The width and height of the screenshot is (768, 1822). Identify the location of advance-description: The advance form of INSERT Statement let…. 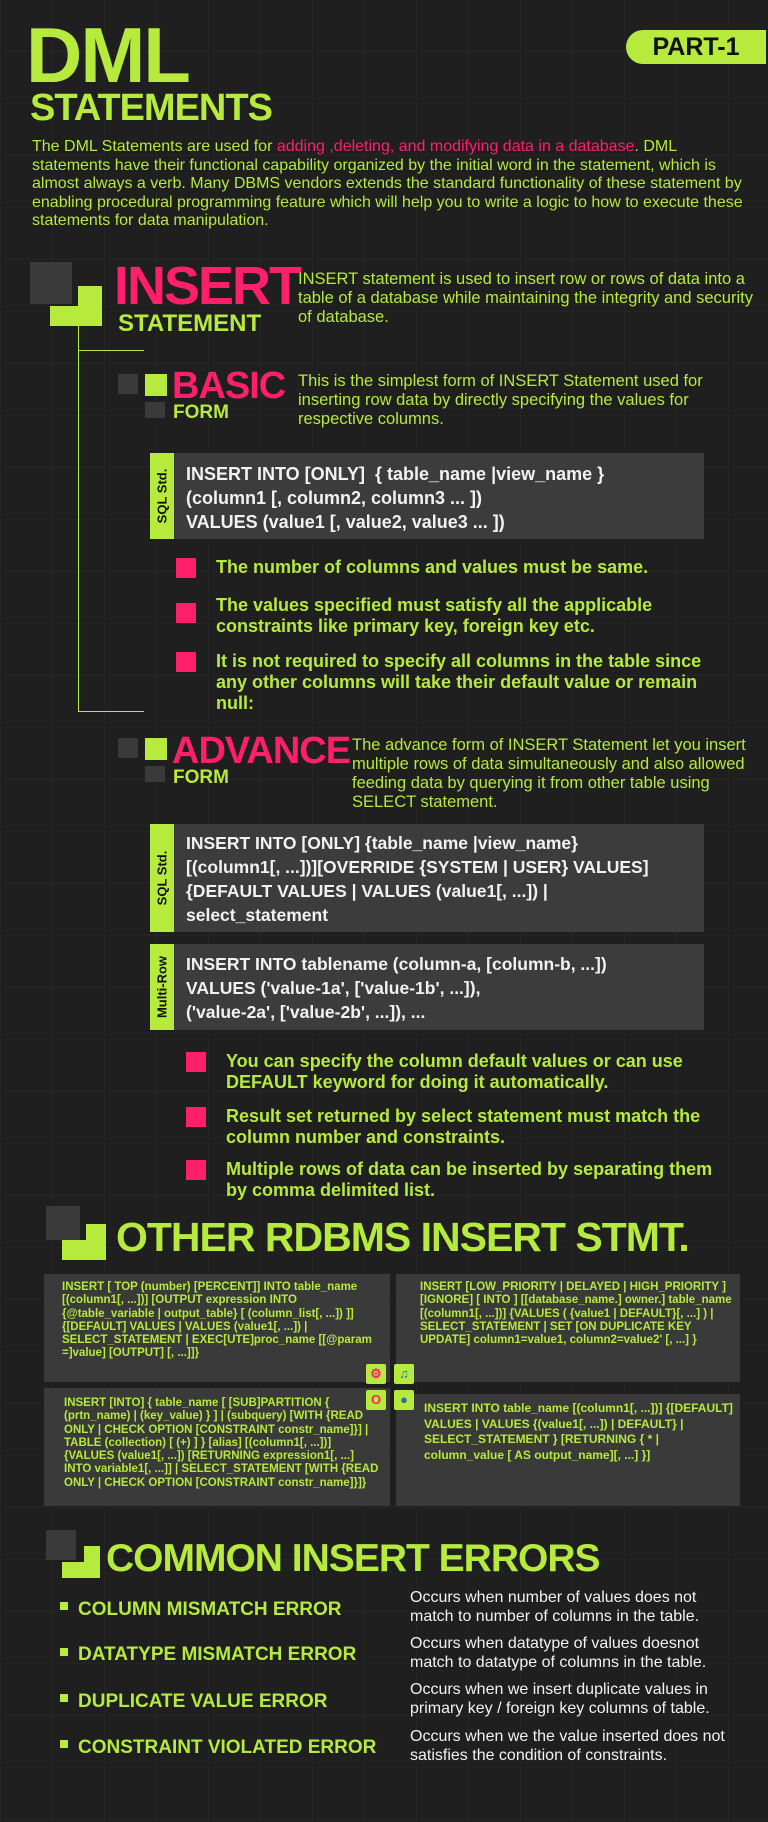
(549, 773).